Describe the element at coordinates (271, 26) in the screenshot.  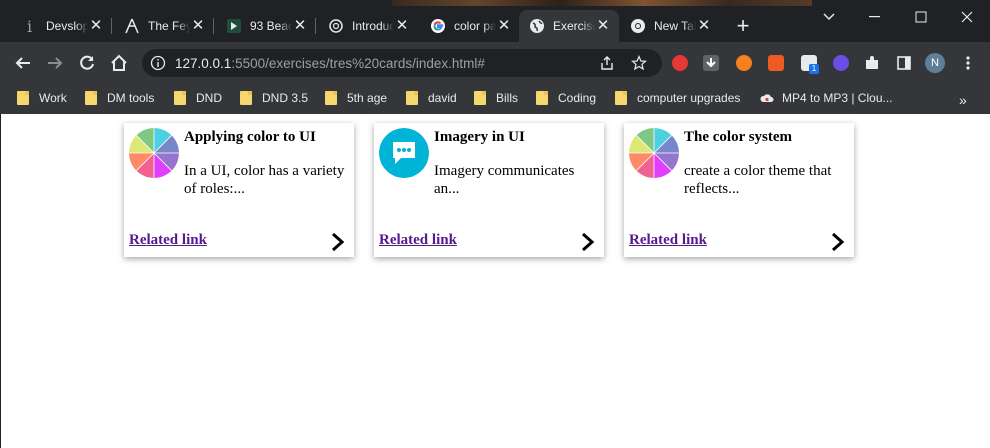
I see `tab-title: 93 Beach` at that location.